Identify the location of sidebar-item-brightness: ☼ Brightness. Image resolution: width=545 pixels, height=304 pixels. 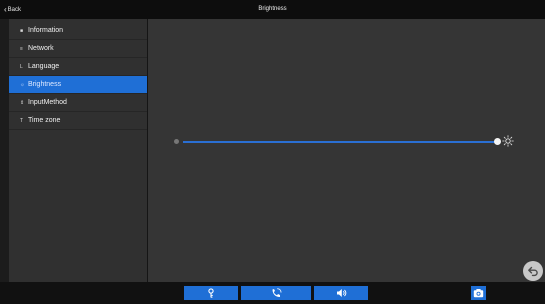
(78, 85).